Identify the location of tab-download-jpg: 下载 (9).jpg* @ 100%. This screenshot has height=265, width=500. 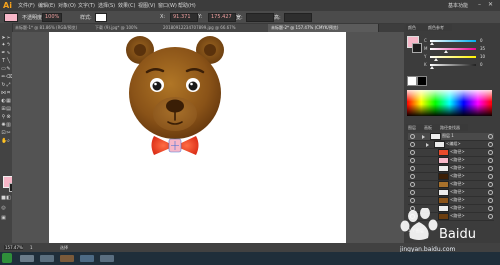
(126, 28).